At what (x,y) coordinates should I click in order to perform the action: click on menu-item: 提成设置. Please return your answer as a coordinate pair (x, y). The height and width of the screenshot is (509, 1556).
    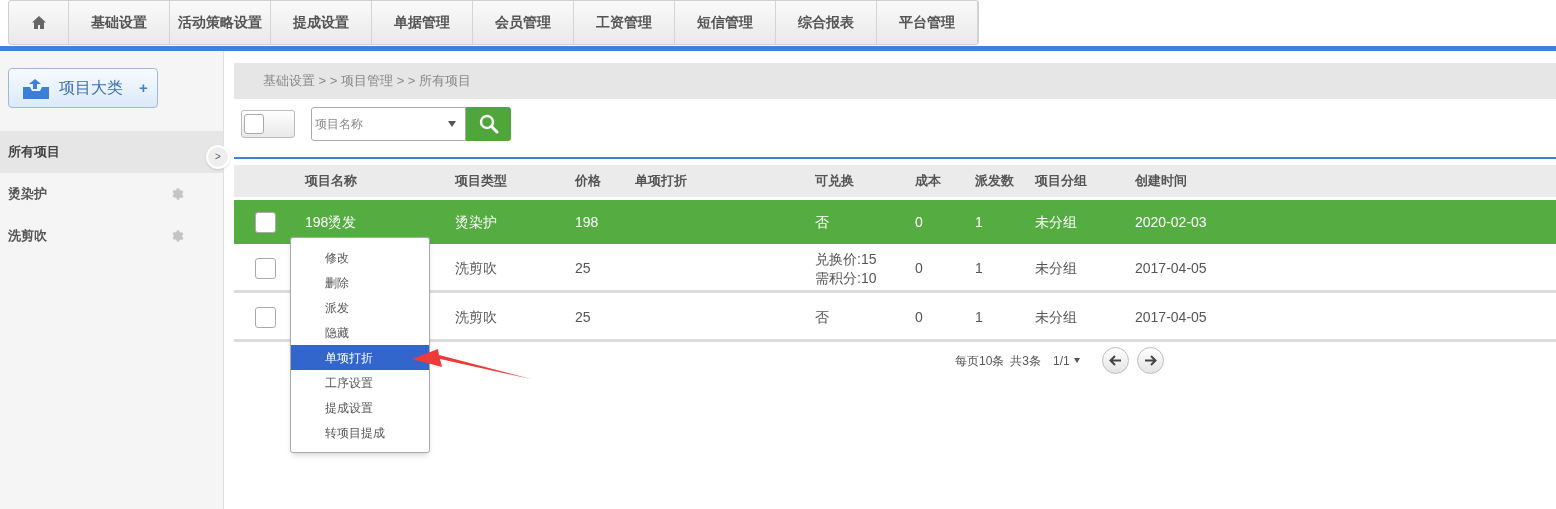
    Looking at the image, I should click on (360, 407).